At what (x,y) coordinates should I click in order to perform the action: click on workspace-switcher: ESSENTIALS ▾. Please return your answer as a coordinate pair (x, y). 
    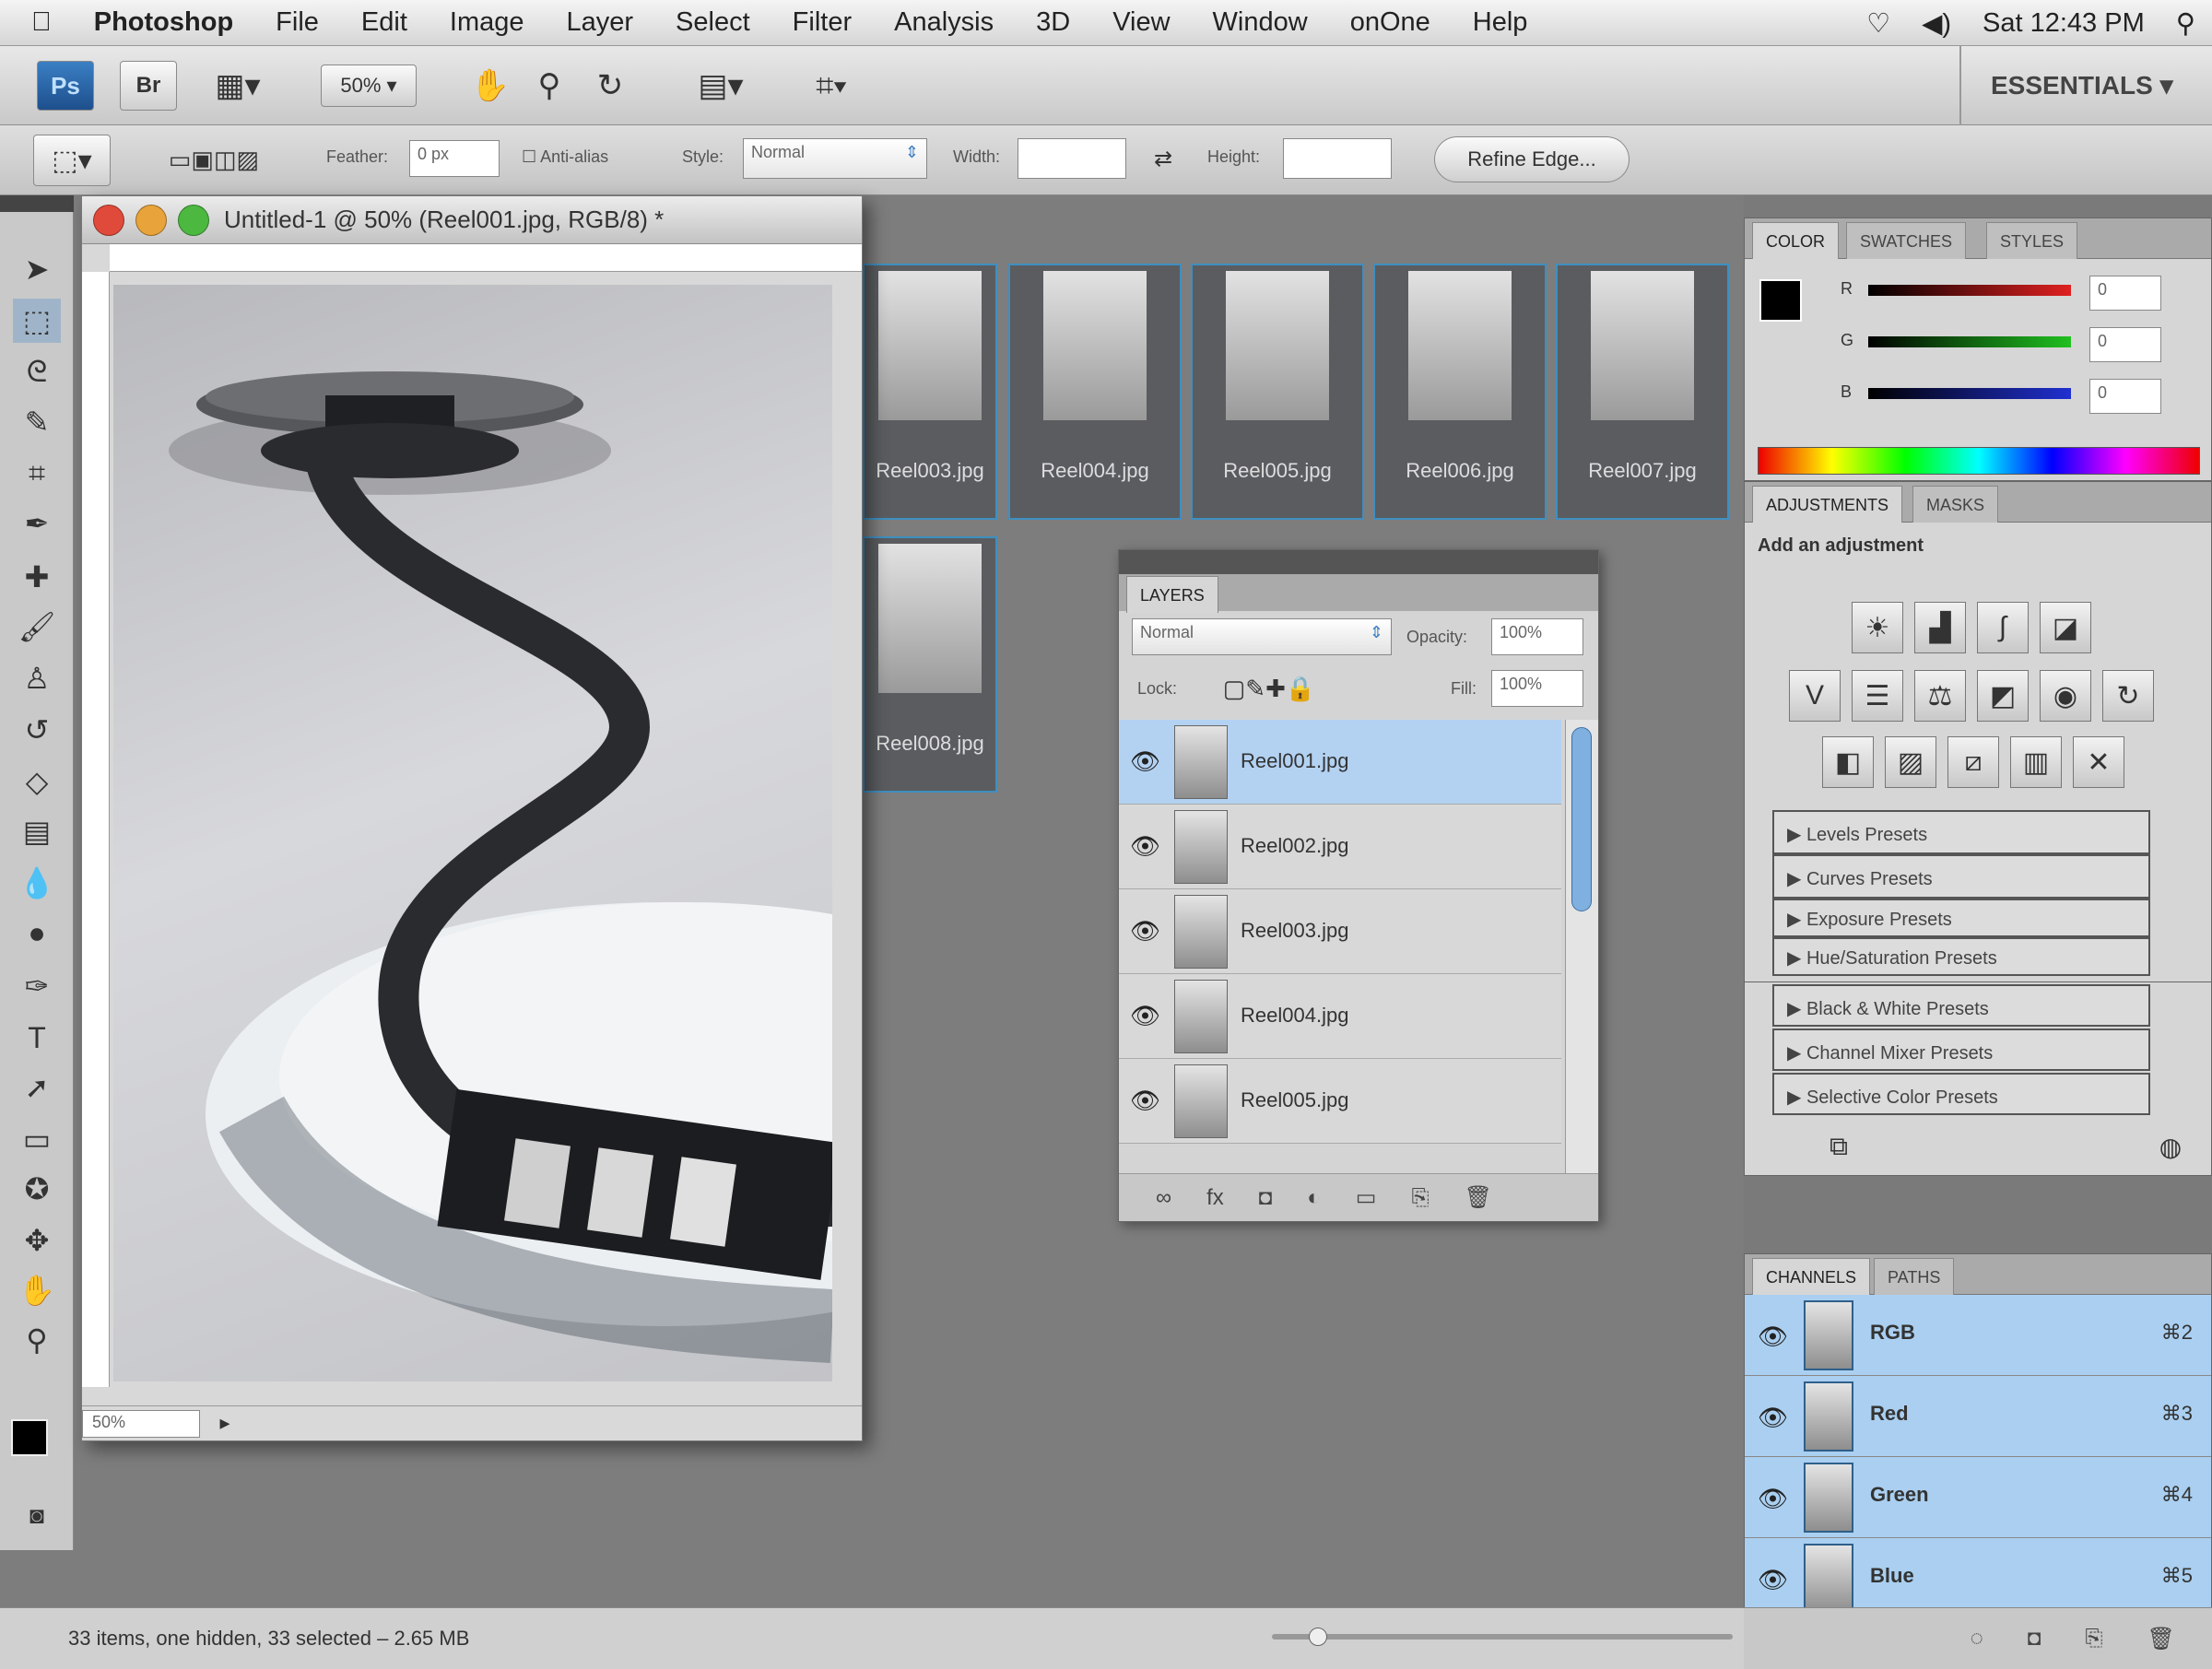
    Looking at the image, I should click on (2082, 85).